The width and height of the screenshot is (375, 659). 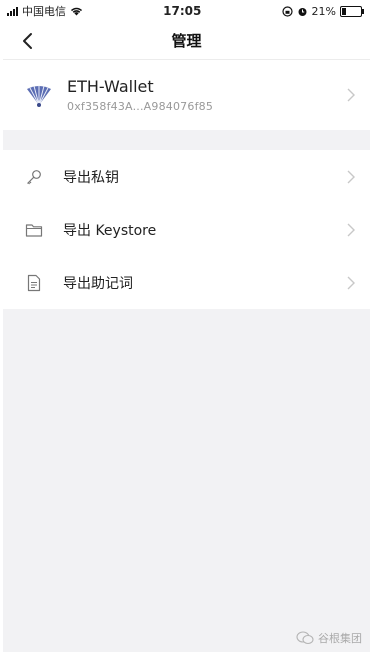 What do you see at coordinates (76, 11) in the screenshot?
I see `wifi-icon` at bounding box center [76, 11].